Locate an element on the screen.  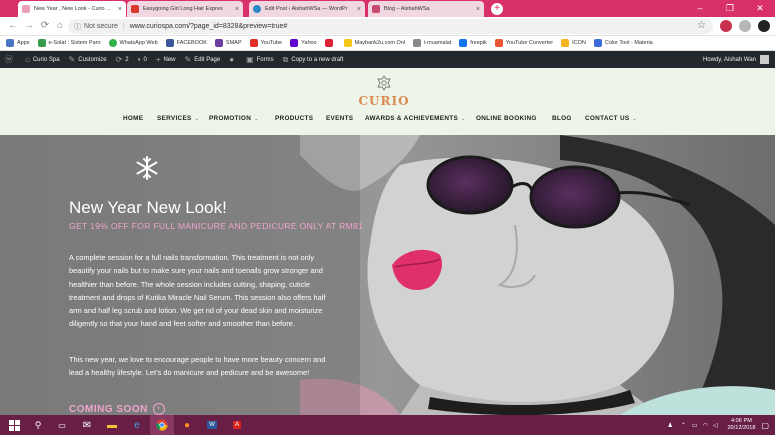
nav-events: EVENTS is located at coordinates (339, 118).